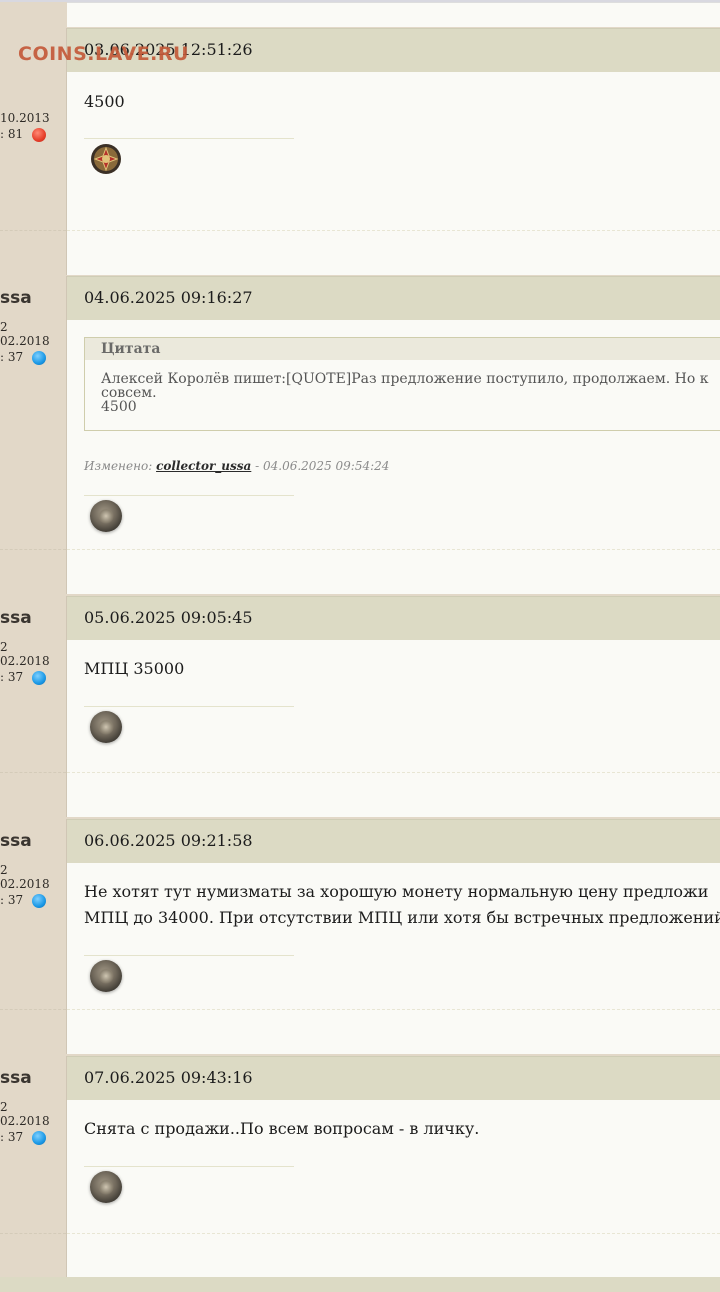  What do you see at coordinates (393, 14) in the screenshot?
I see `previous-post-tail` at bounding box center [393, 14].